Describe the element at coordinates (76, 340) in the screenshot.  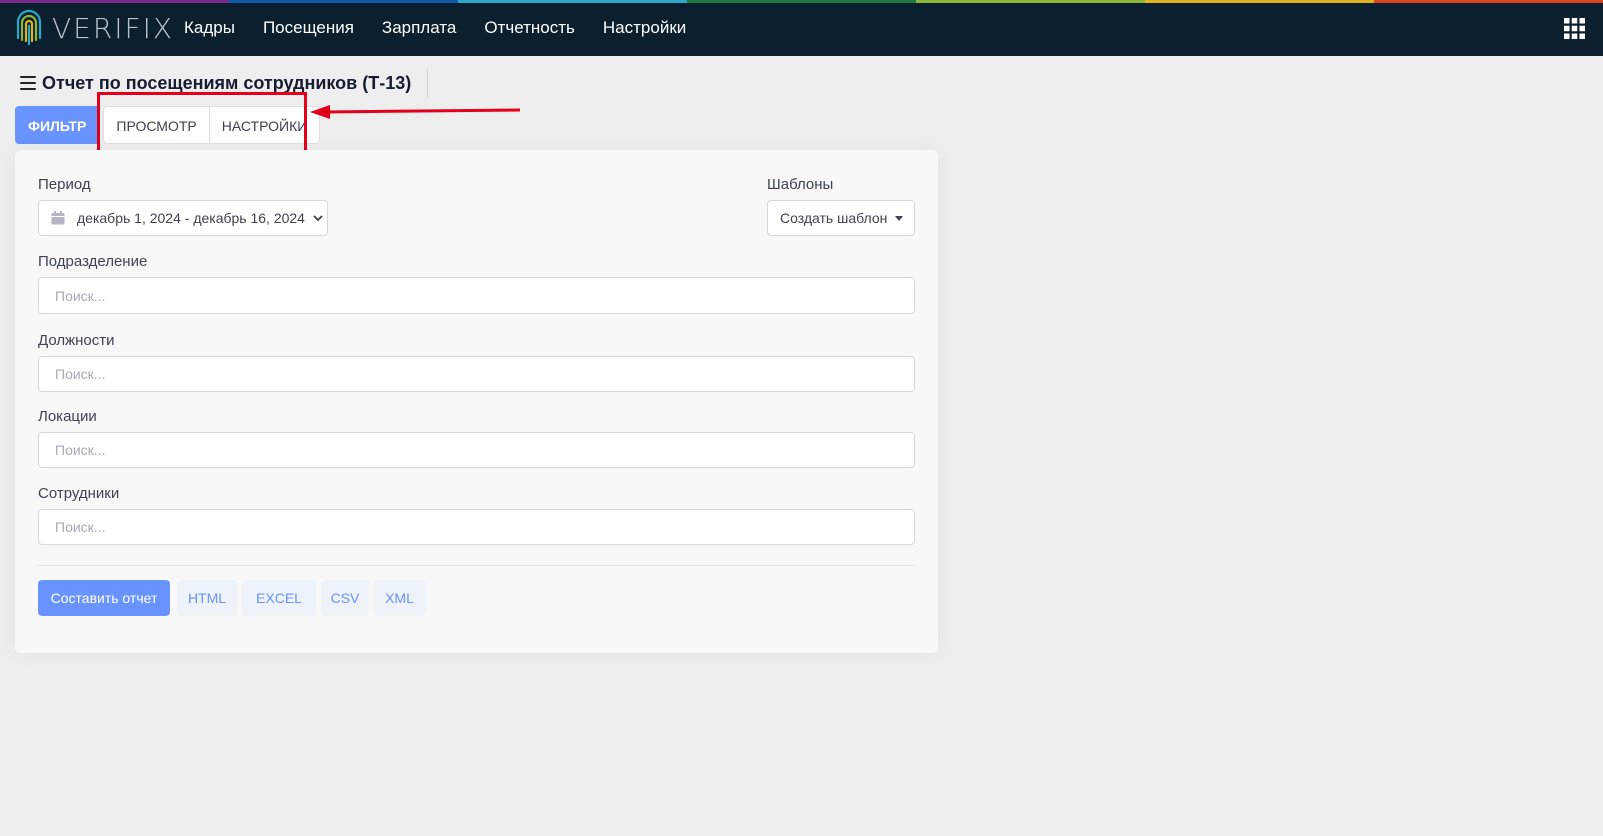
I see `positions-label: Должности` at that location.